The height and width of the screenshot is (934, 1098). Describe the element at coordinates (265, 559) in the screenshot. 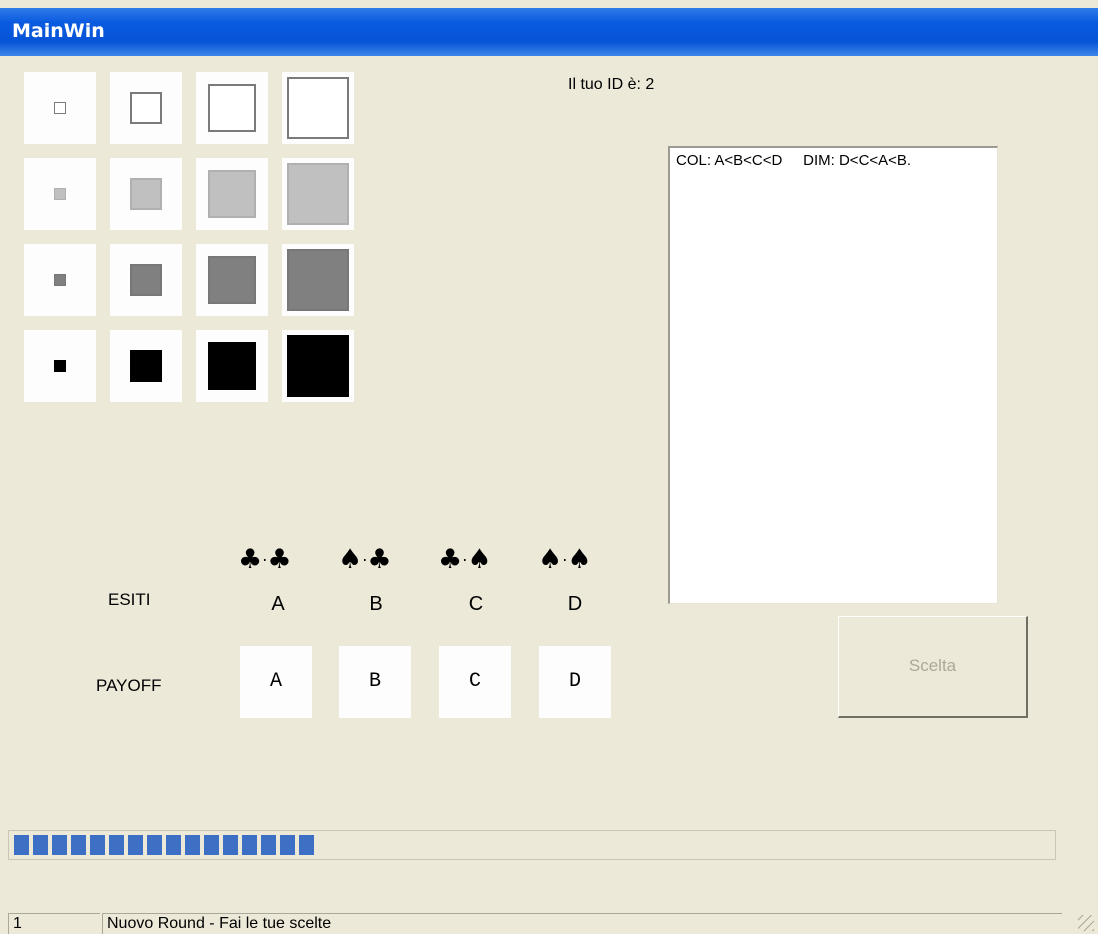

I see `outcome-a-suits: ♣·♣` at that location.